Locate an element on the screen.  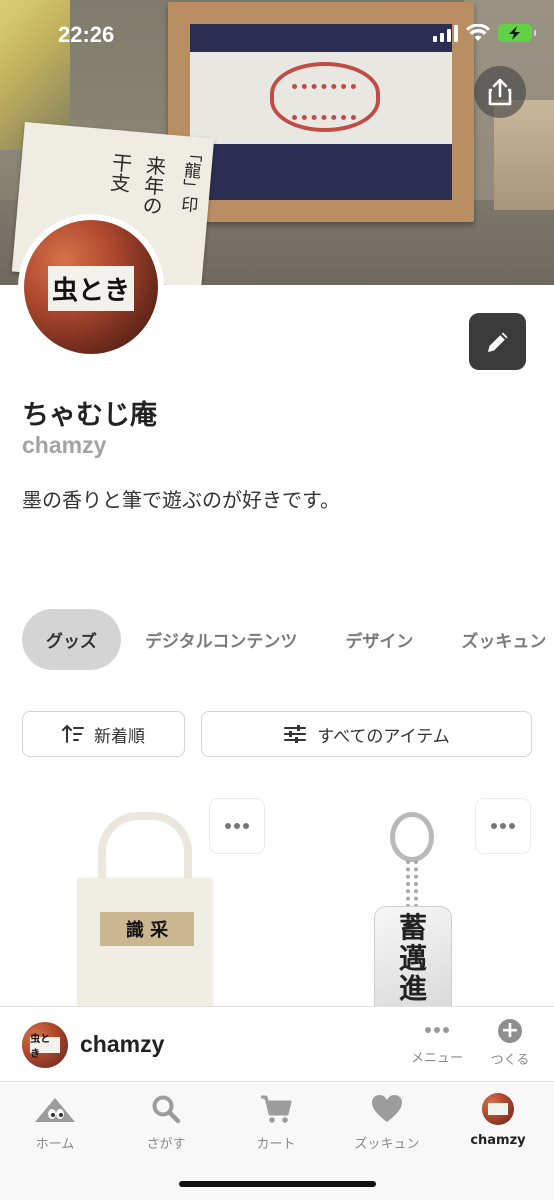
creator-name: chamzy is located at coordinates (122, 1044).